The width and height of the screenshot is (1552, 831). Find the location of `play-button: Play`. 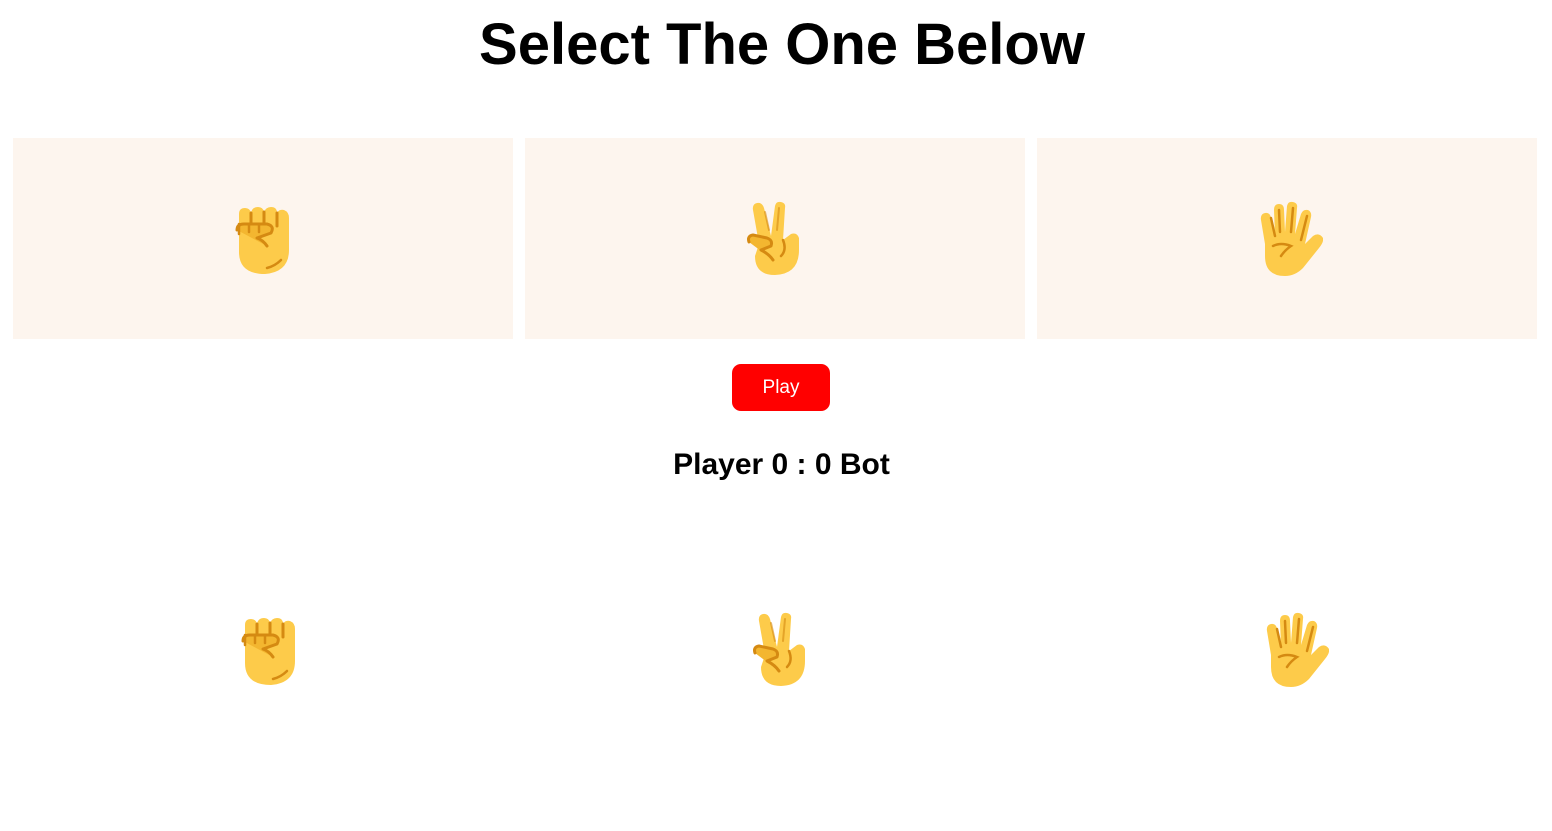

play-button: Play is located at coordinates (781, 387).